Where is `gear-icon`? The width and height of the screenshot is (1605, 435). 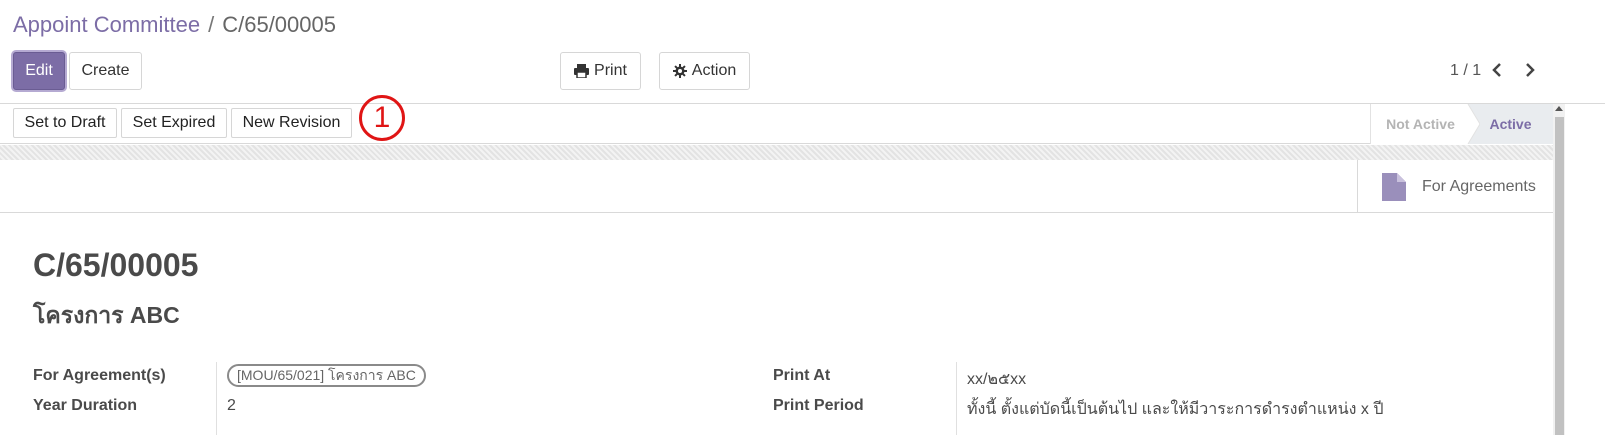 gear-icon is located at coordinates (679, 71).